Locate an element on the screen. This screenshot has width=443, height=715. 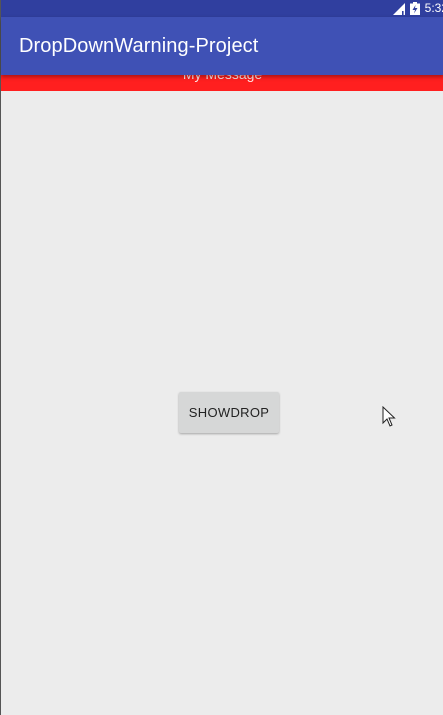
status-icons: 5:32 is located at coordinates (417, 8).